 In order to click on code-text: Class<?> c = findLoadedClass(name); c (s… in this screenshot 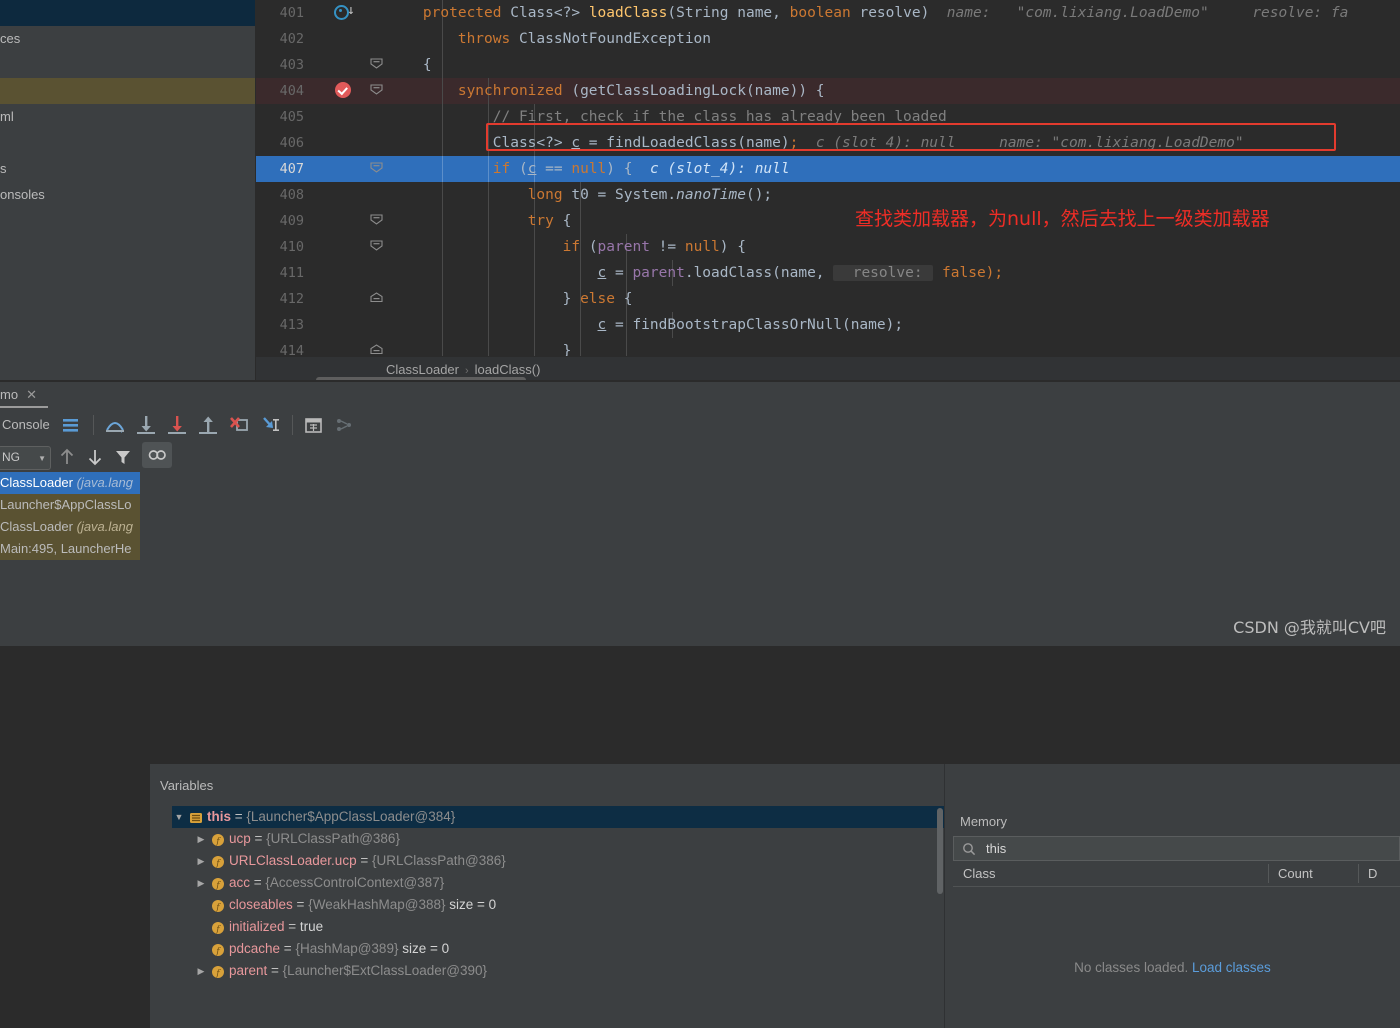, I will do `click(816, 143)`.